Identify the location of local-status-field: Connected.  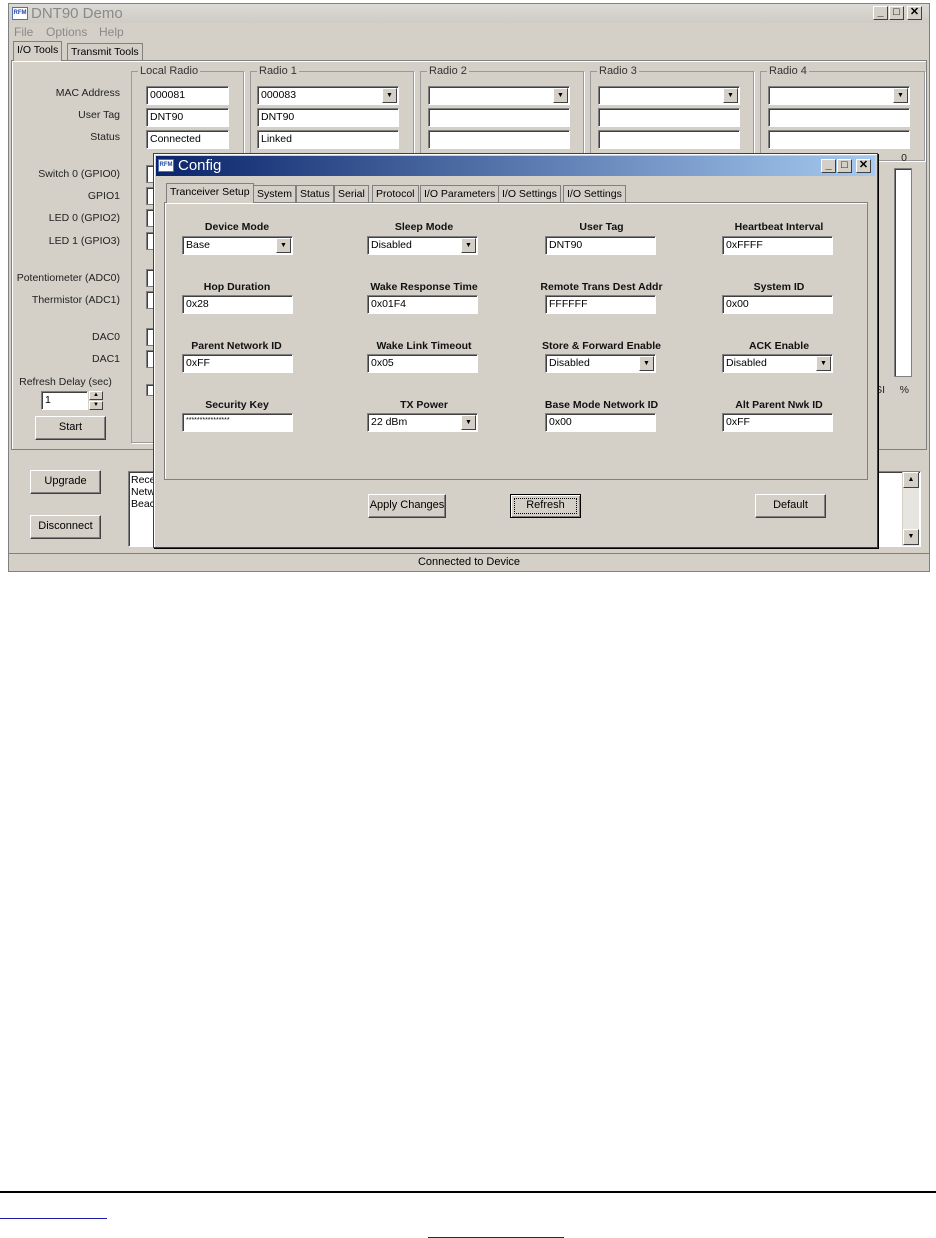
(187, 139).